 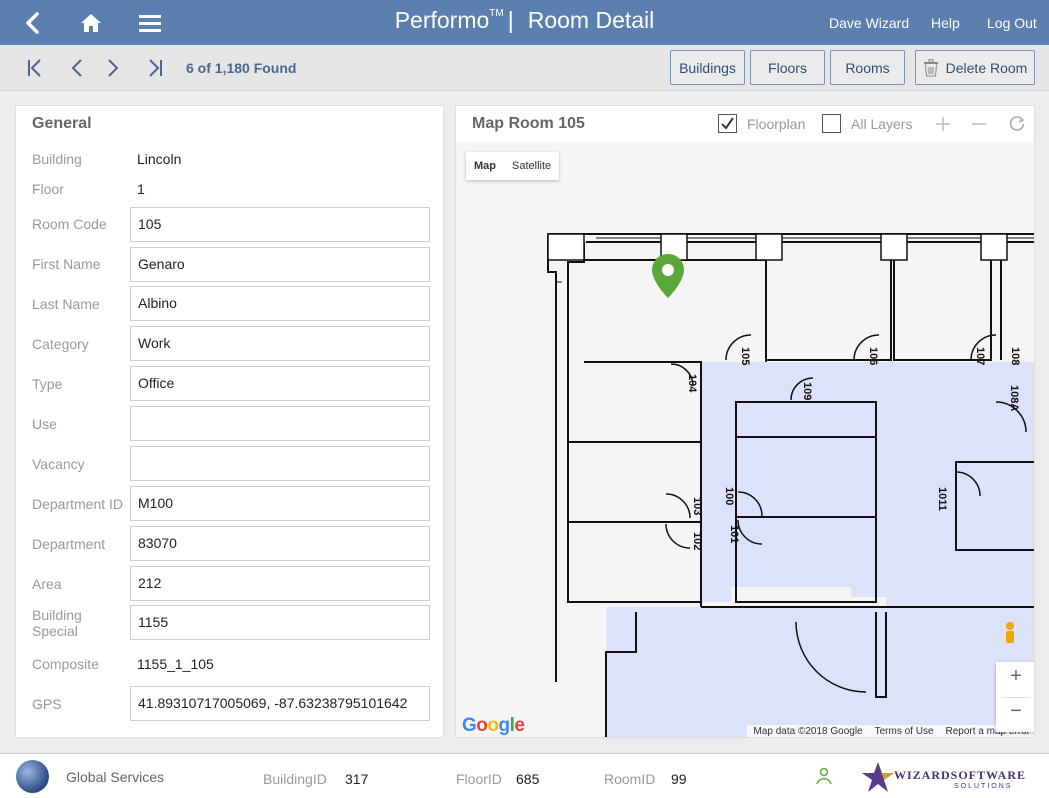 What do you see at coordinates (697, 506) in the screenshot?
I see `room-label-103: 103` at bounding box center [697, 506].